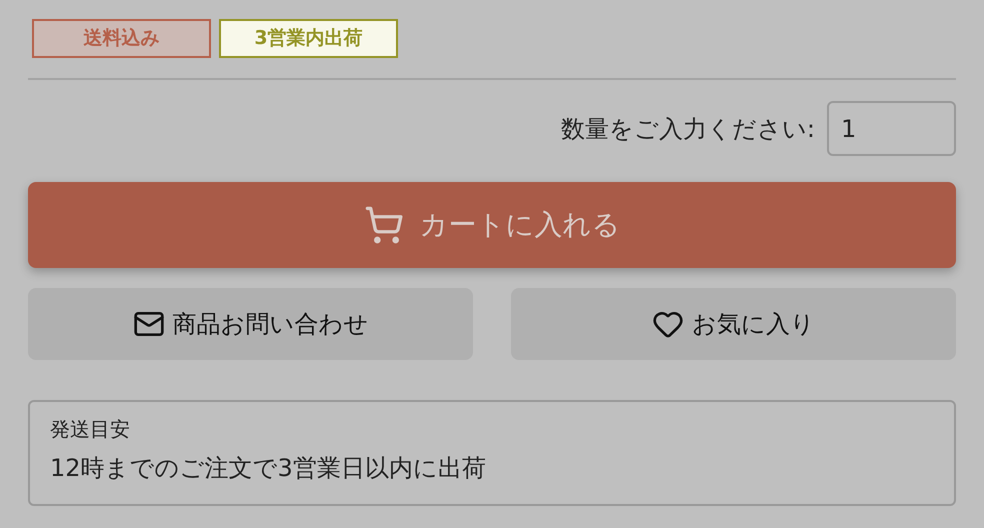 This screenshot has width=984, height=528. Describe the element at coordinates (308, 38) in the screenshot. I see `tag: 3営業内出荷` at that location.